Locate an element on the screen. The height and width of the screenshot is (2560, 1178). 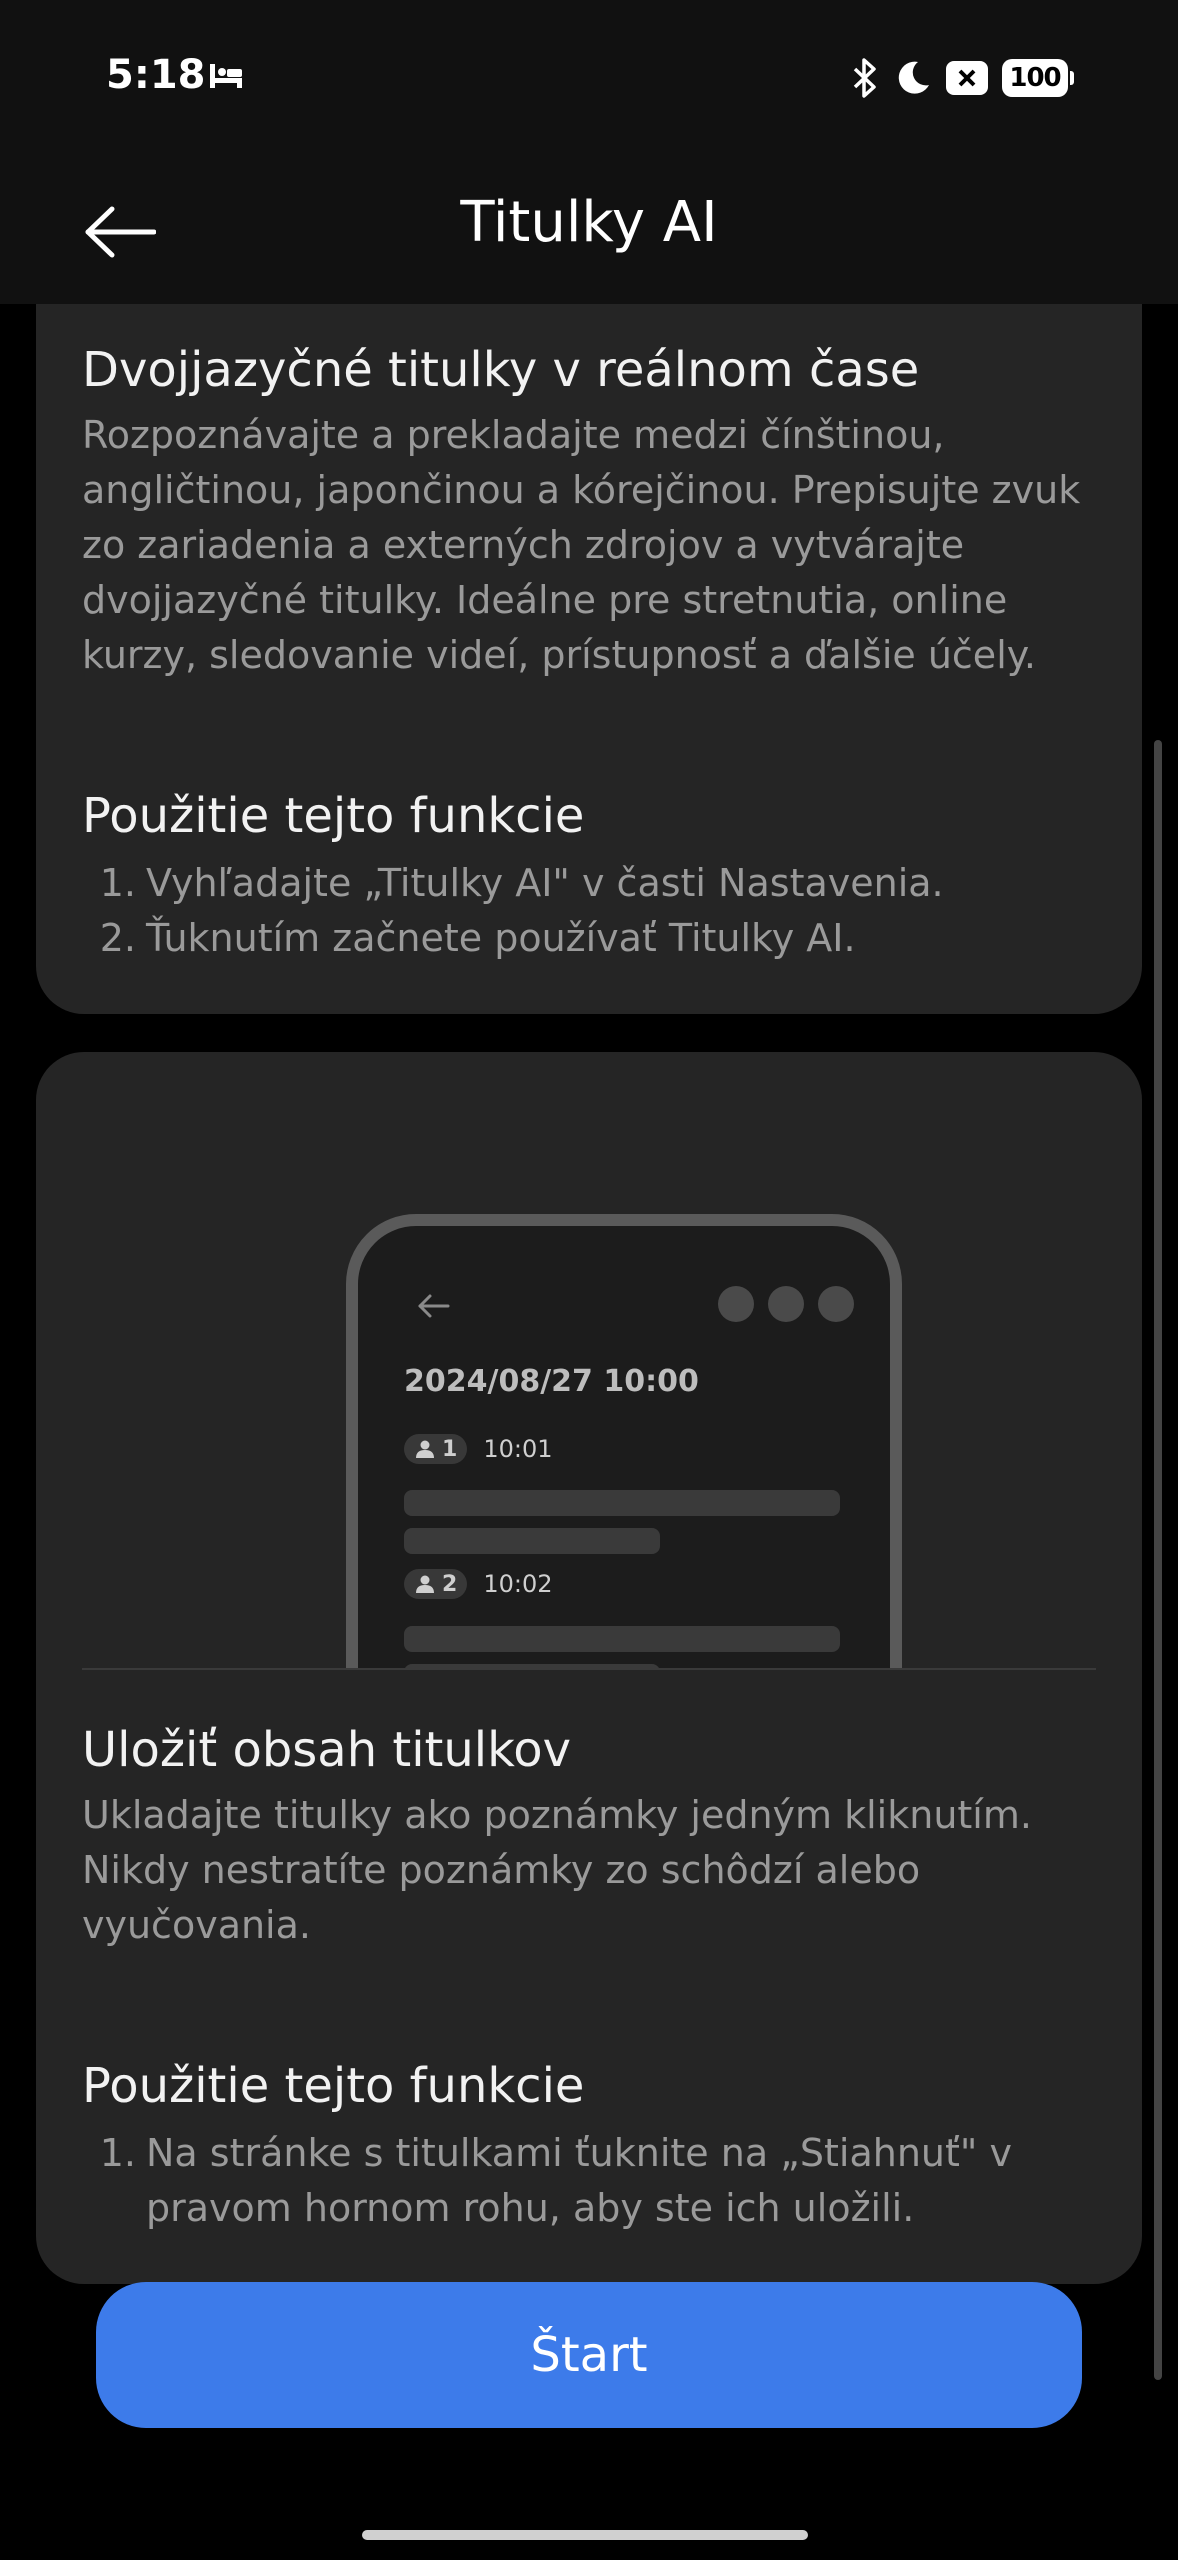
mock-entry: 1 10:01 is located at coordinates (478, 1449).